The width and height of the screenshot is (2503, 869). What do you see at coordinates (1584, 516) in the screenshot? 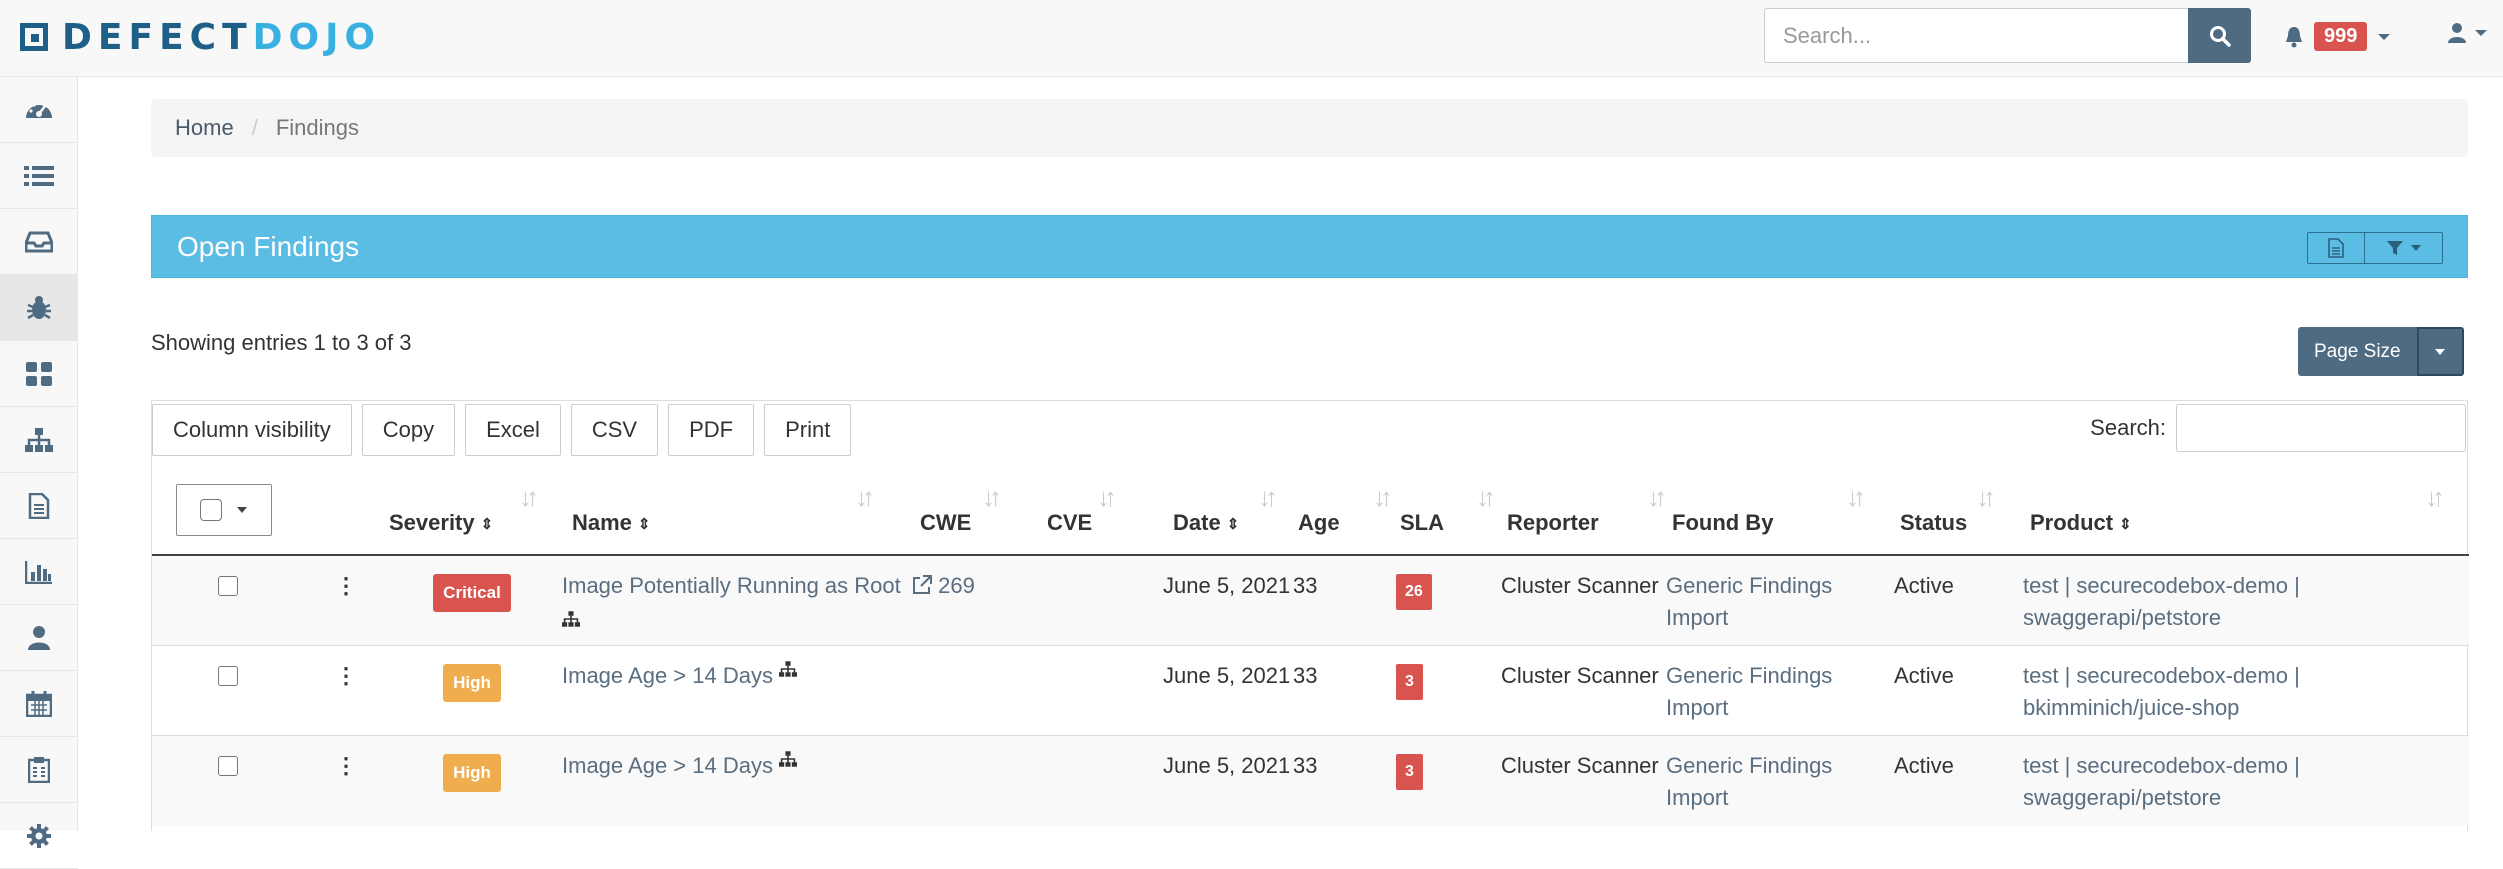
I see `column-header-reporter: Reporter ↓↑` at bounding box center [1584, 516].